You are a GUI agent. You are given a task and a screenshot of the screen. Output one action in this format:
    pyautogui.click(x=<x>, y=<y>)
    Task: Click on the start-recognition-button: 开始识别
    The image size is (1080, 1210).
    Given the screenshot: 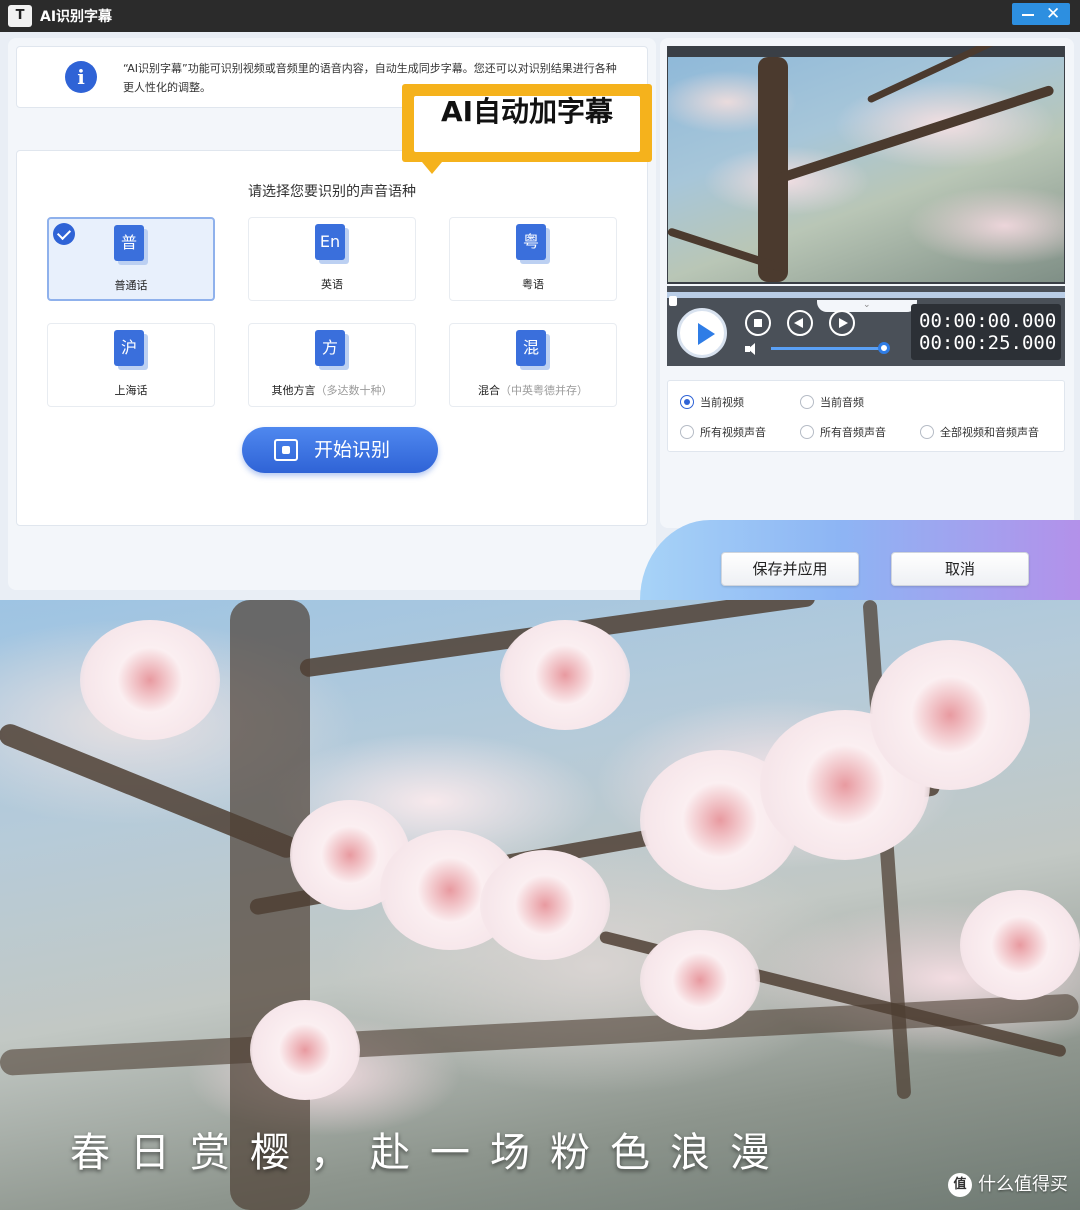 What is the action you would take?
    pyautogui.click(x=340, y=450)
    